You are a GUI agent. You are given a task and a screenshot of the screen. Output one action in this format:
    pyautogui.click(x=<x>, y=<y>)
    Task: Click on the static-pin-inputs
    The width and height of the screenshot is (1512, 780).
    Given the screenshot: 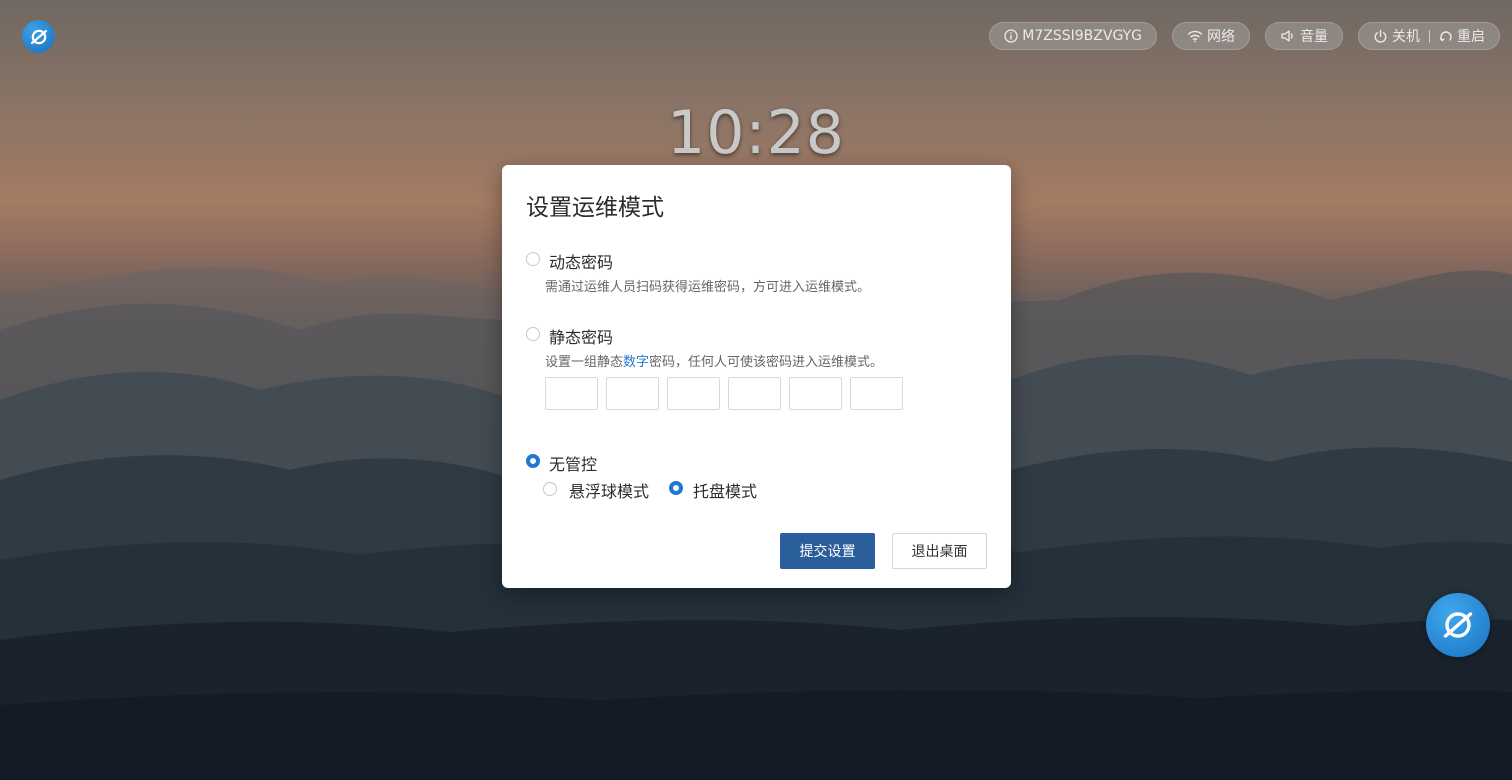 What is the action you would take?
    pyautogui.click(x=724, y=393)
    